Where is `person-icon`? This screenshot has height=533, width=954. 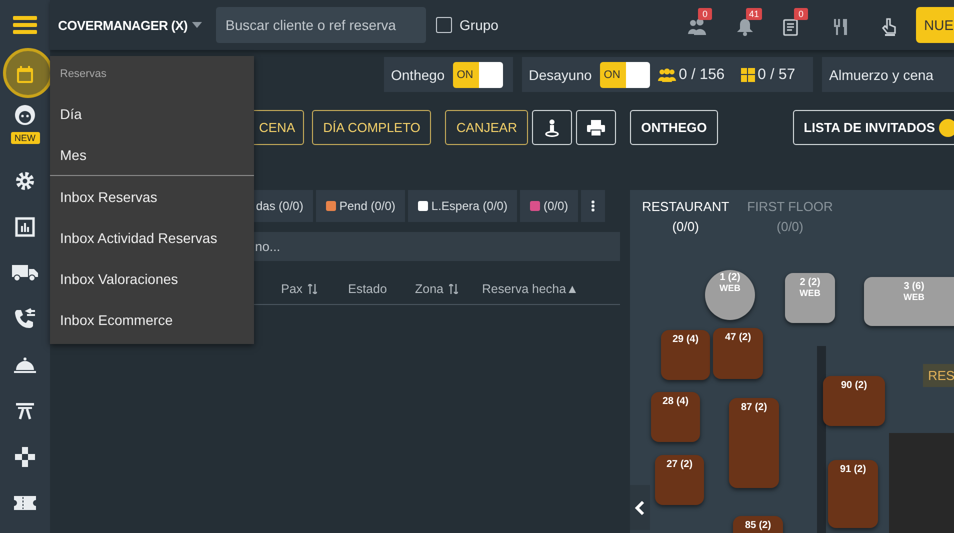 person-icon is located at coordinates (552, 127).